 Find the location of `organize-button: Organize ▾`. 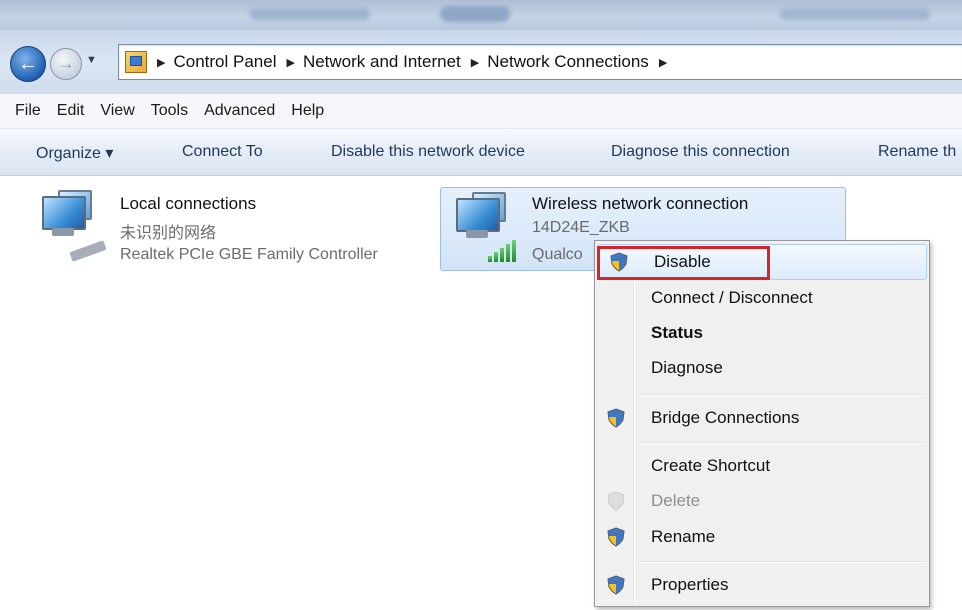

organize-button: Organize ▾ is located at coordinates (74, 153).